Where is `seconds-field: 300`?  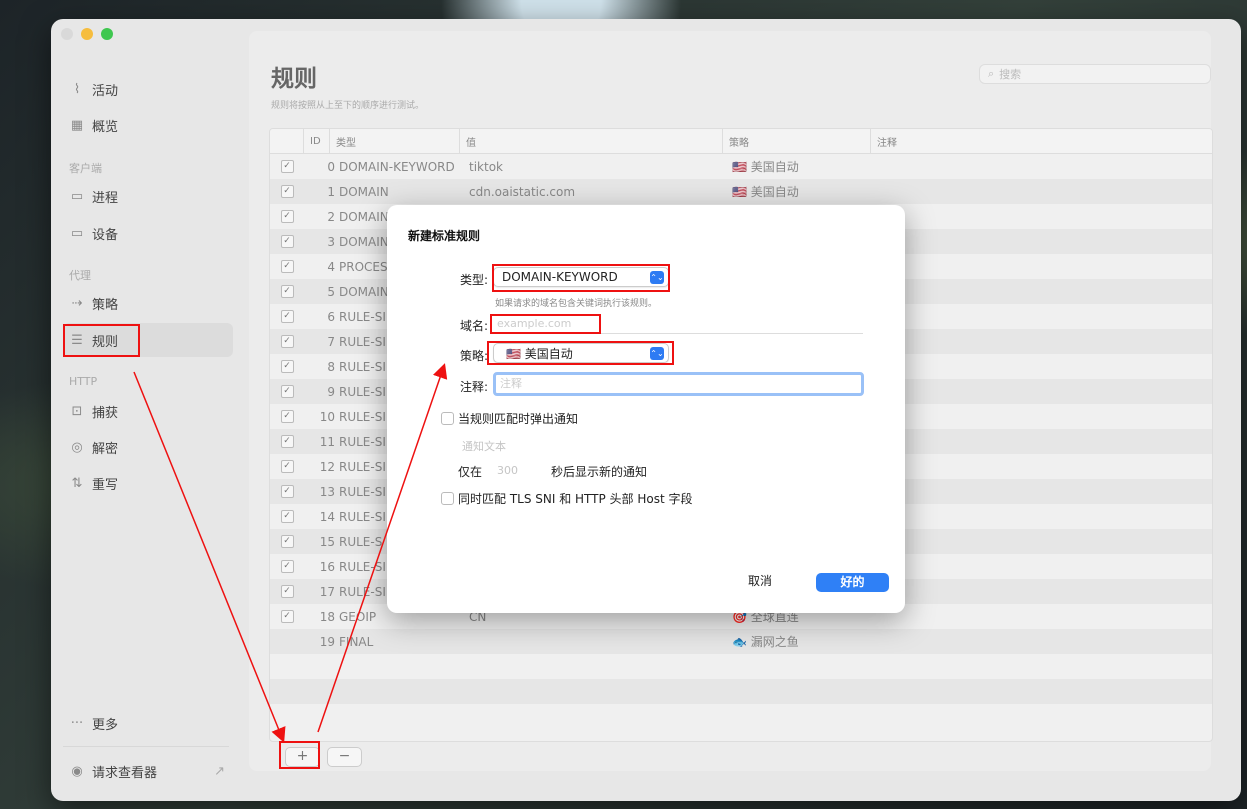
seconds-field: 300 is located at coordinates (507, 470).